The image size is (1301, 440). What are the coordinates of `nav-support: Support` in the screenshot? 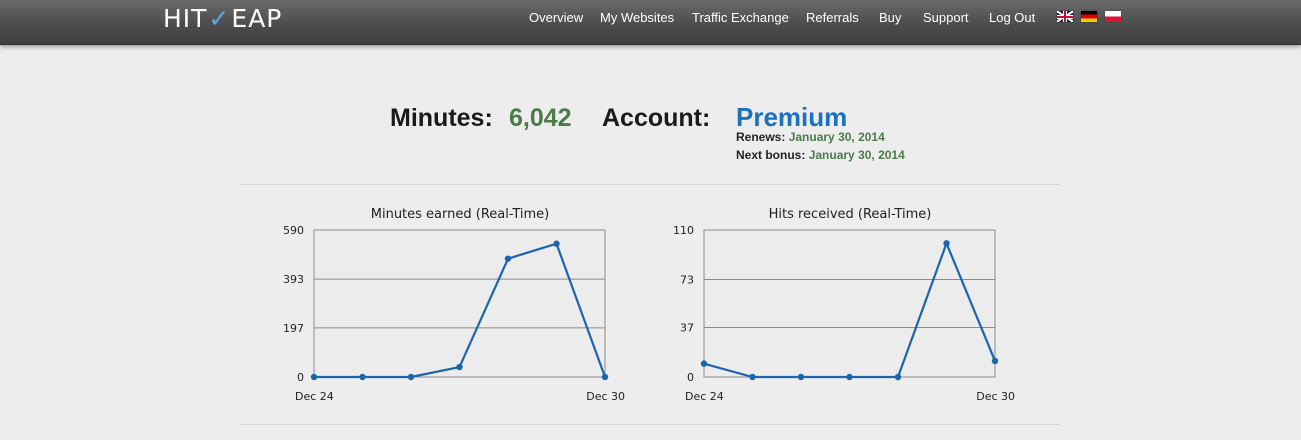 It's located at (946, 17).